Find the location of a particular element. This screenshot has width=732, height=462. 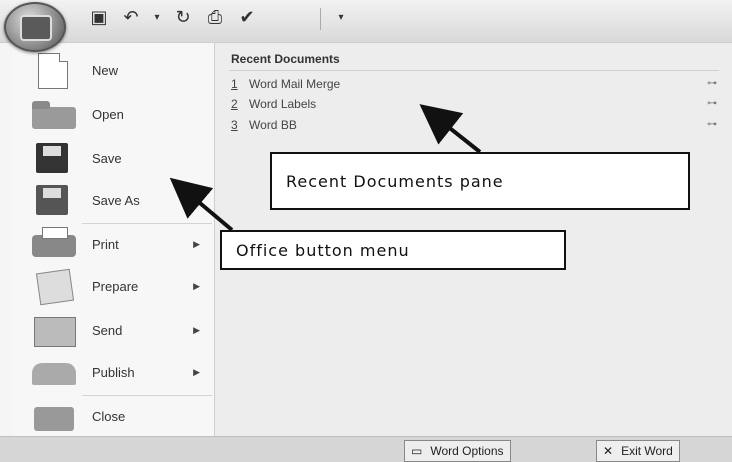

office-button is located at coordinates (35, 27).